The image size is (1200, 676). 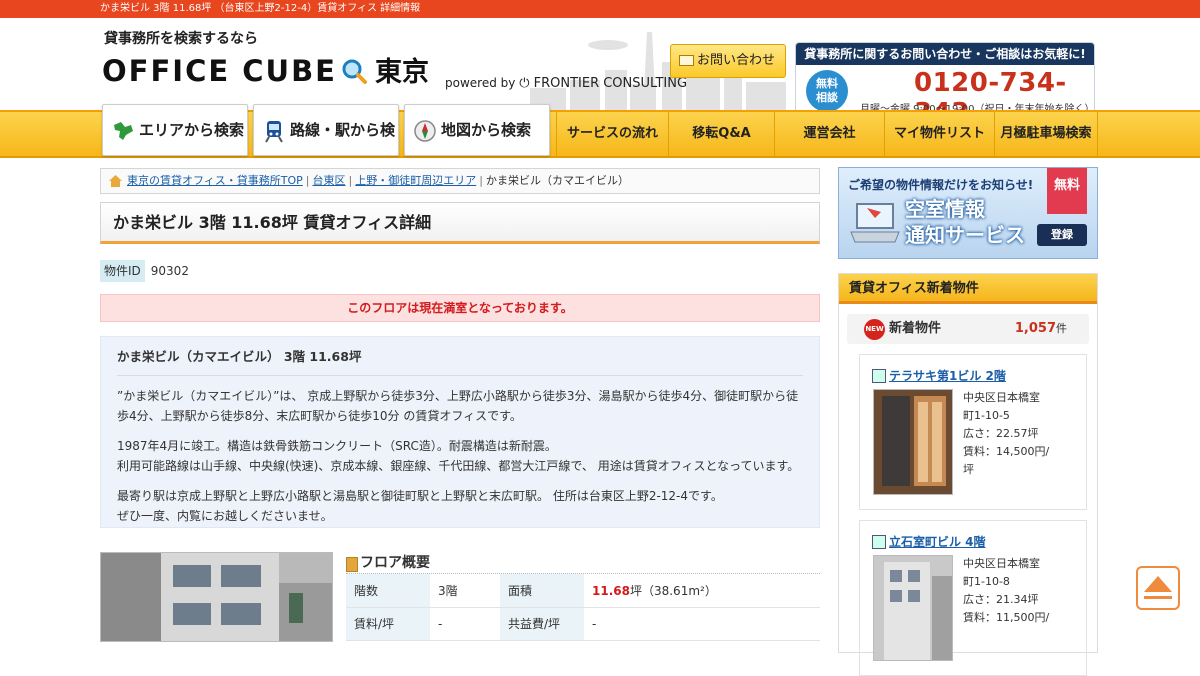 What do you see at coordinates (968, 469) in the screenshot?
I see `listing-rent-unit: 坪` at bounding box center [968, 469].